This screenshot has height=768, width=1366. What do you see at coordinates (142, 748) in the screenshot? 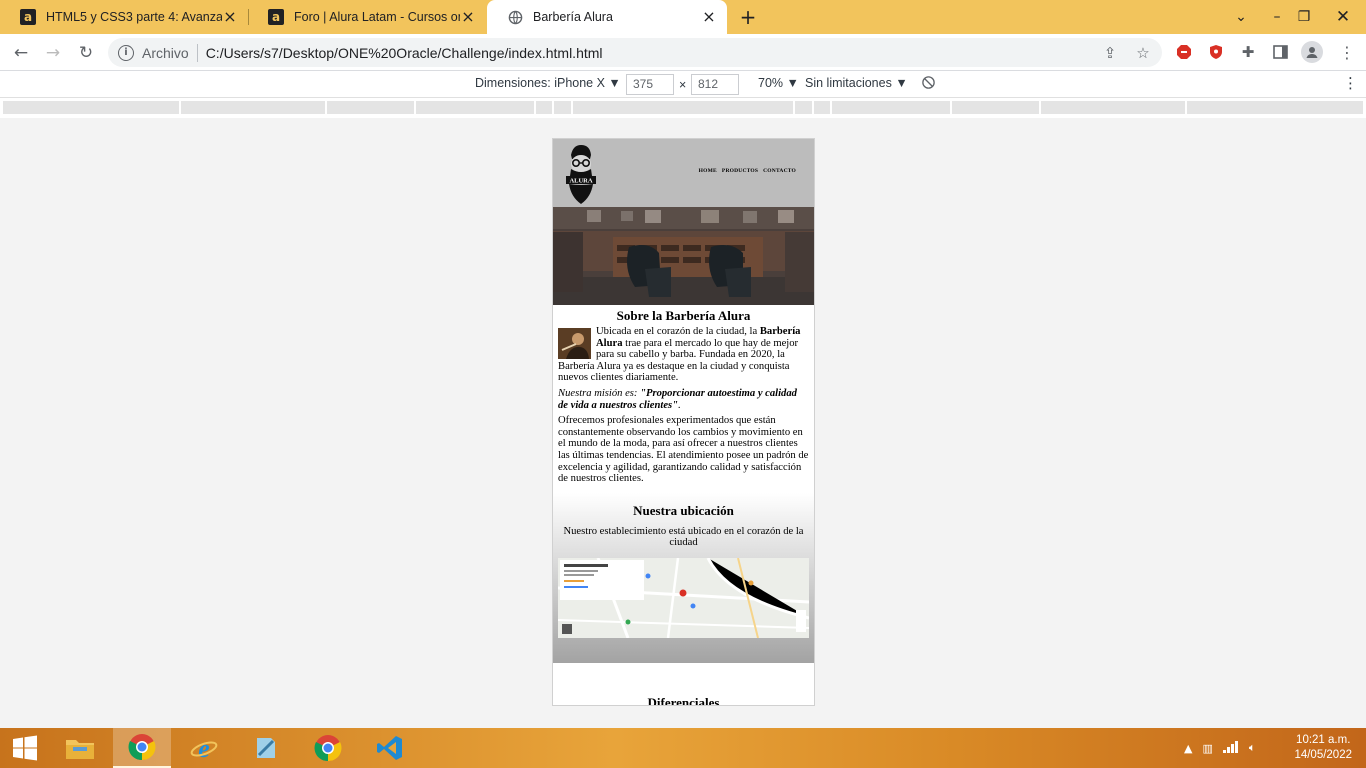
I see `chrome-taskbar-icon` at bounding box center [142, 748].